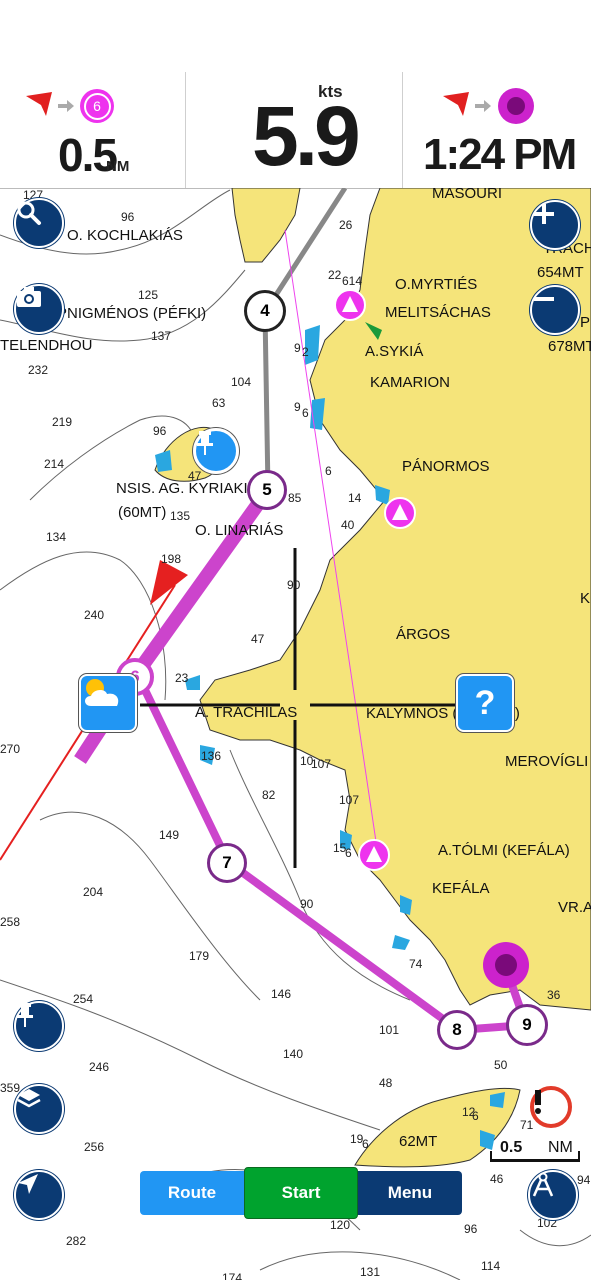  I want to click on menu-button: Menu, so click(410, 1193).